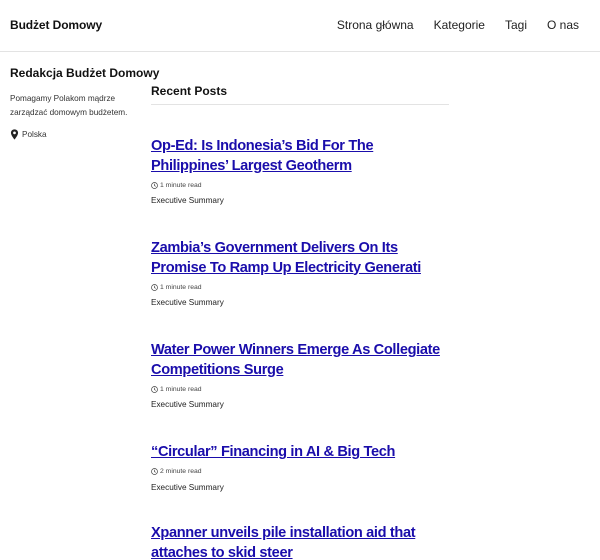 This screenshot has width=600, height=560. I want to click on map-pin-icon, so click(14, 134).